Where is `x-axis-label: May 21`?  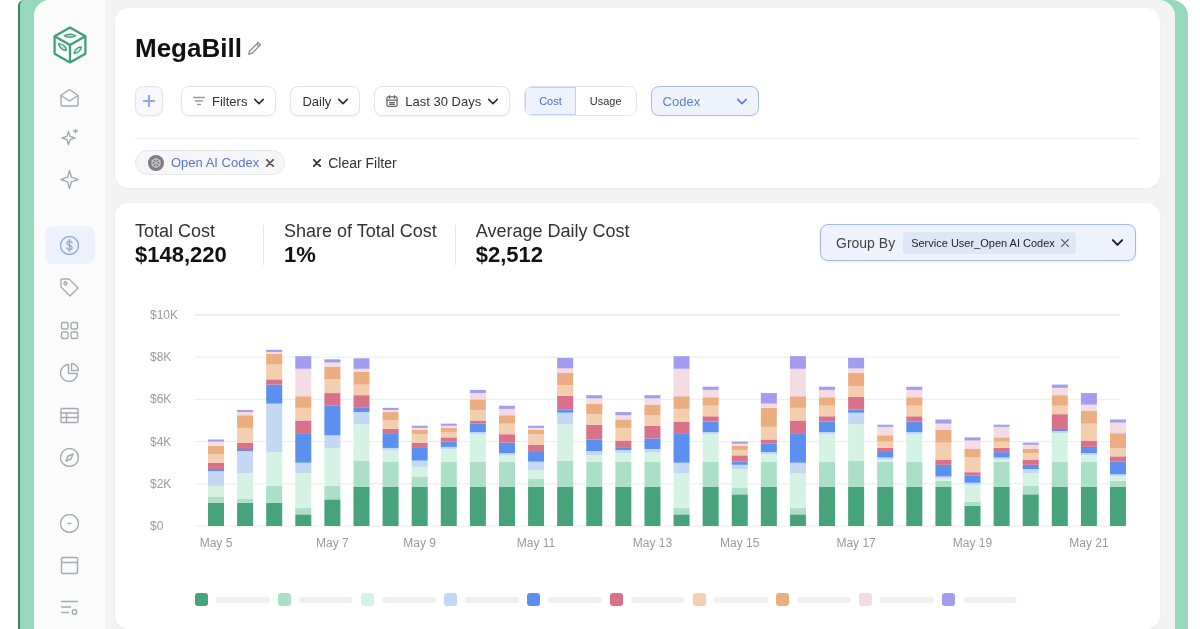 x-axis-label: May 21 is located at coordinates (1089, 543).